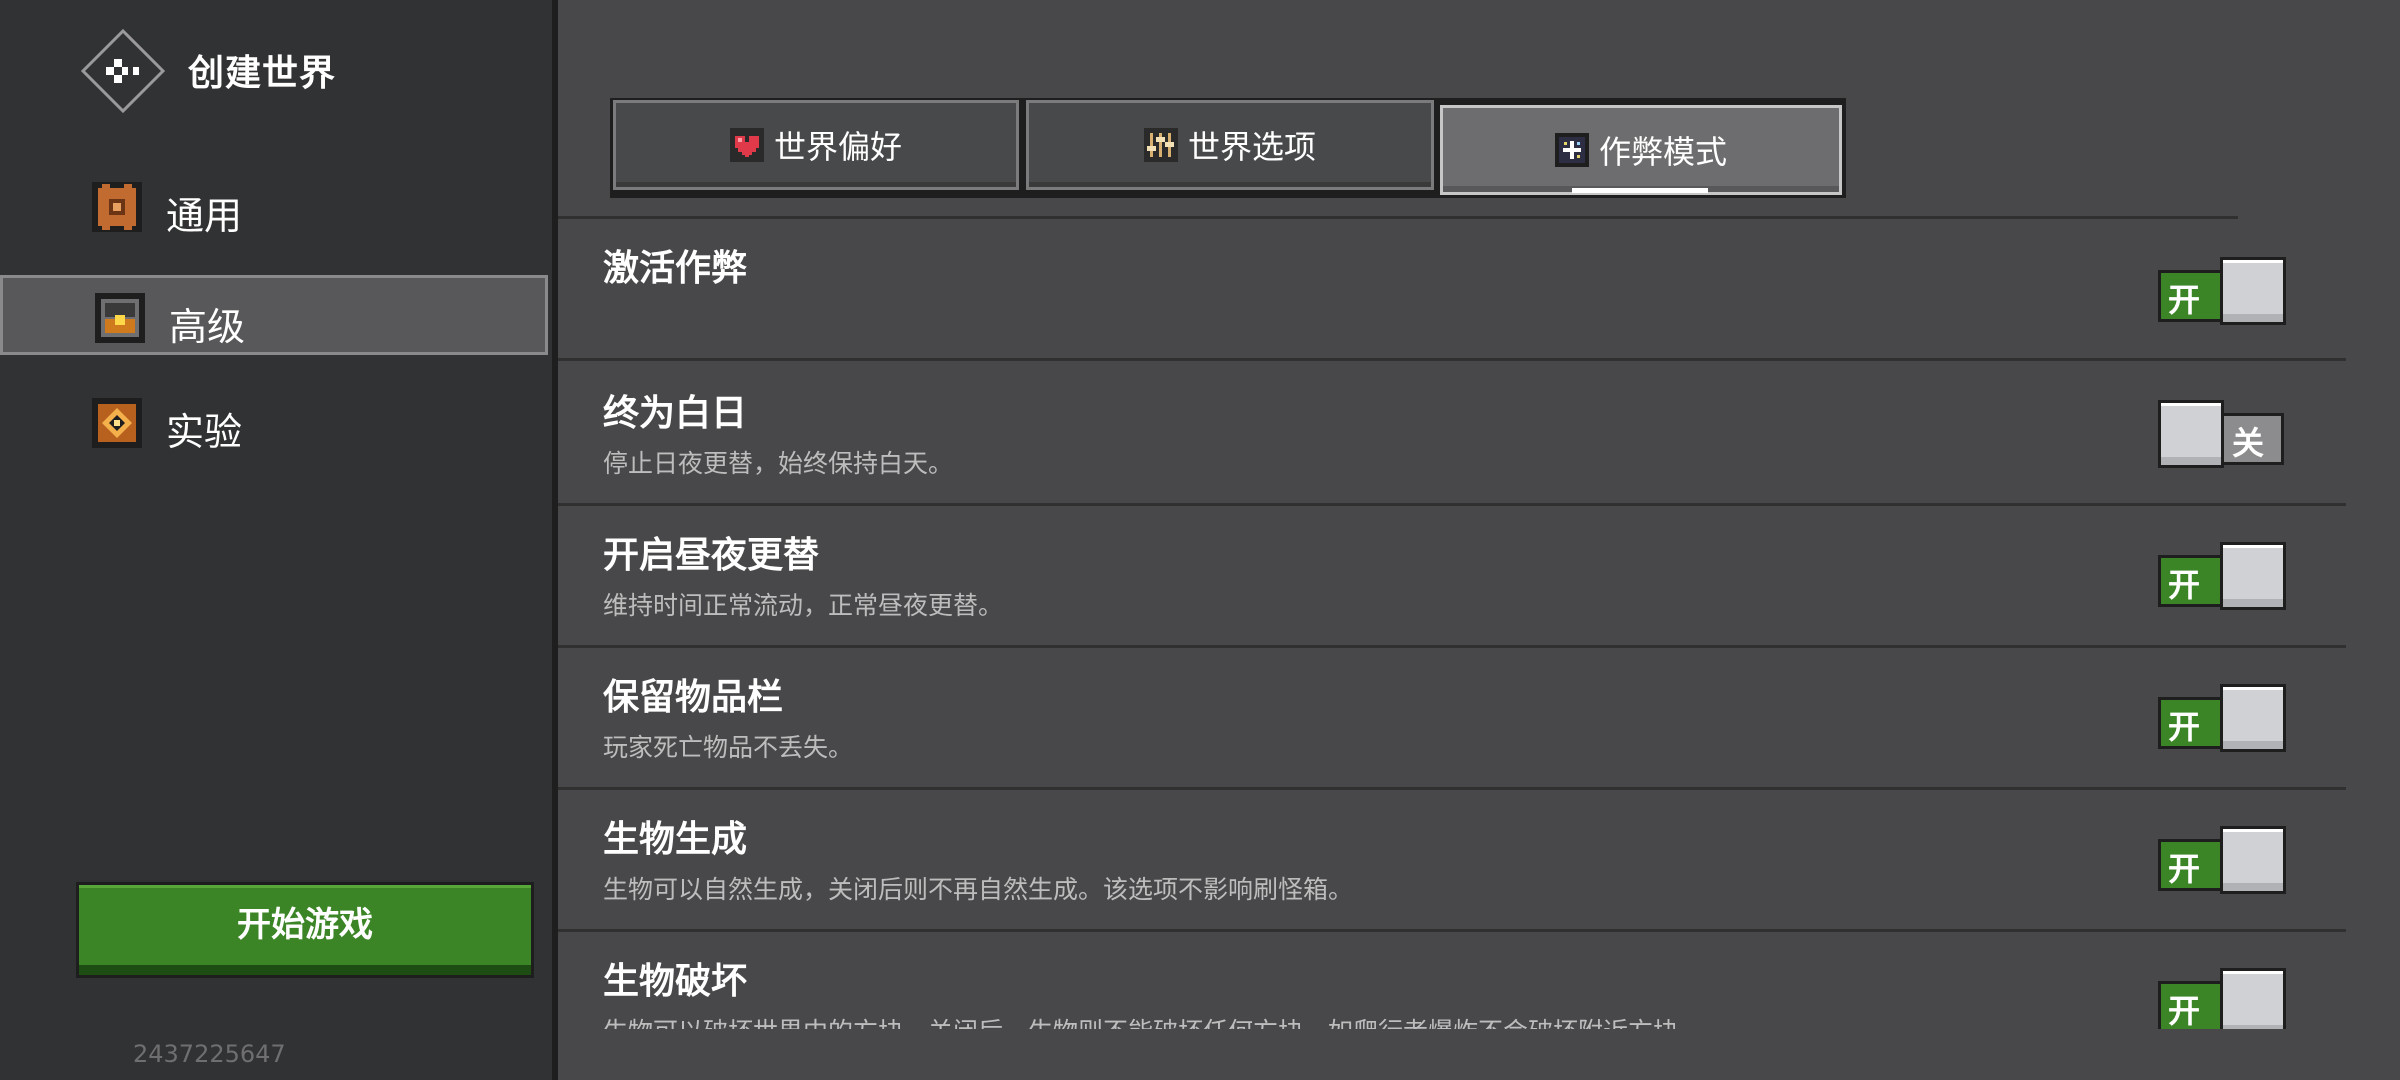  Describe the element at coordinates (1452, 719) in the screenshot. I see `setting-row-keep-inventory: 保留物品栏 玩家死亡物品不丢失。 开` at that location.